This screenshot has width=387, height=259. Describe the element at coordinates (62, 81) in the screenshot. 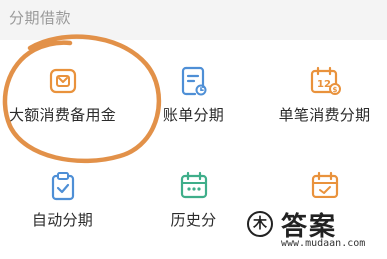

I see `wallet-icon` at that location.